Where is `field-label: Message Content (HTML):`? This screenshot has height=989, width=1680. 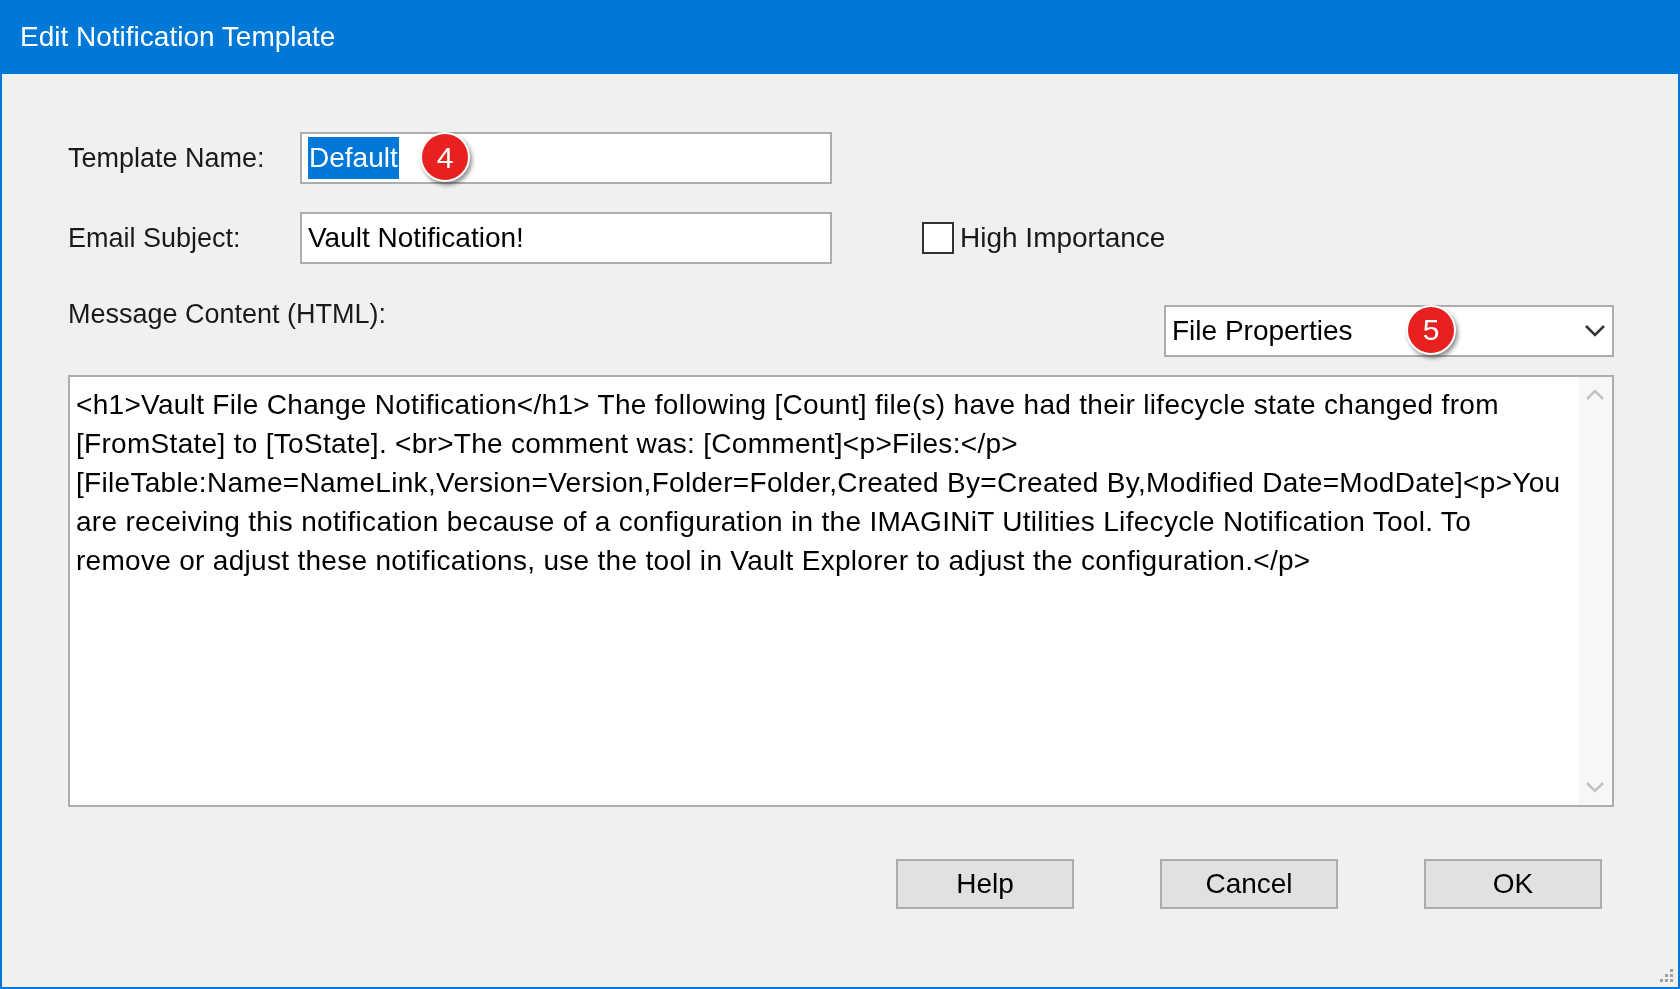 field-label: Message Content (HTML): is located at coordinates (227, 314).